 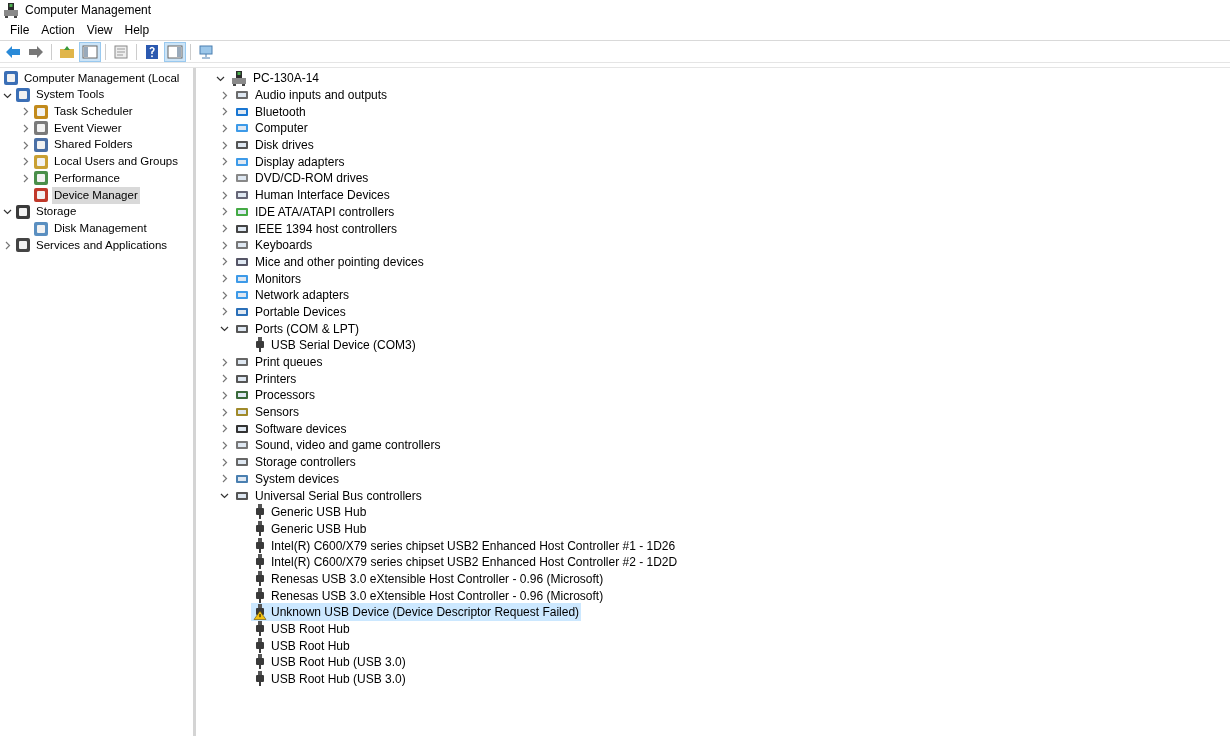 I want to click on device-item: USB Serial Device (COM3), so click(x=343, y=345).